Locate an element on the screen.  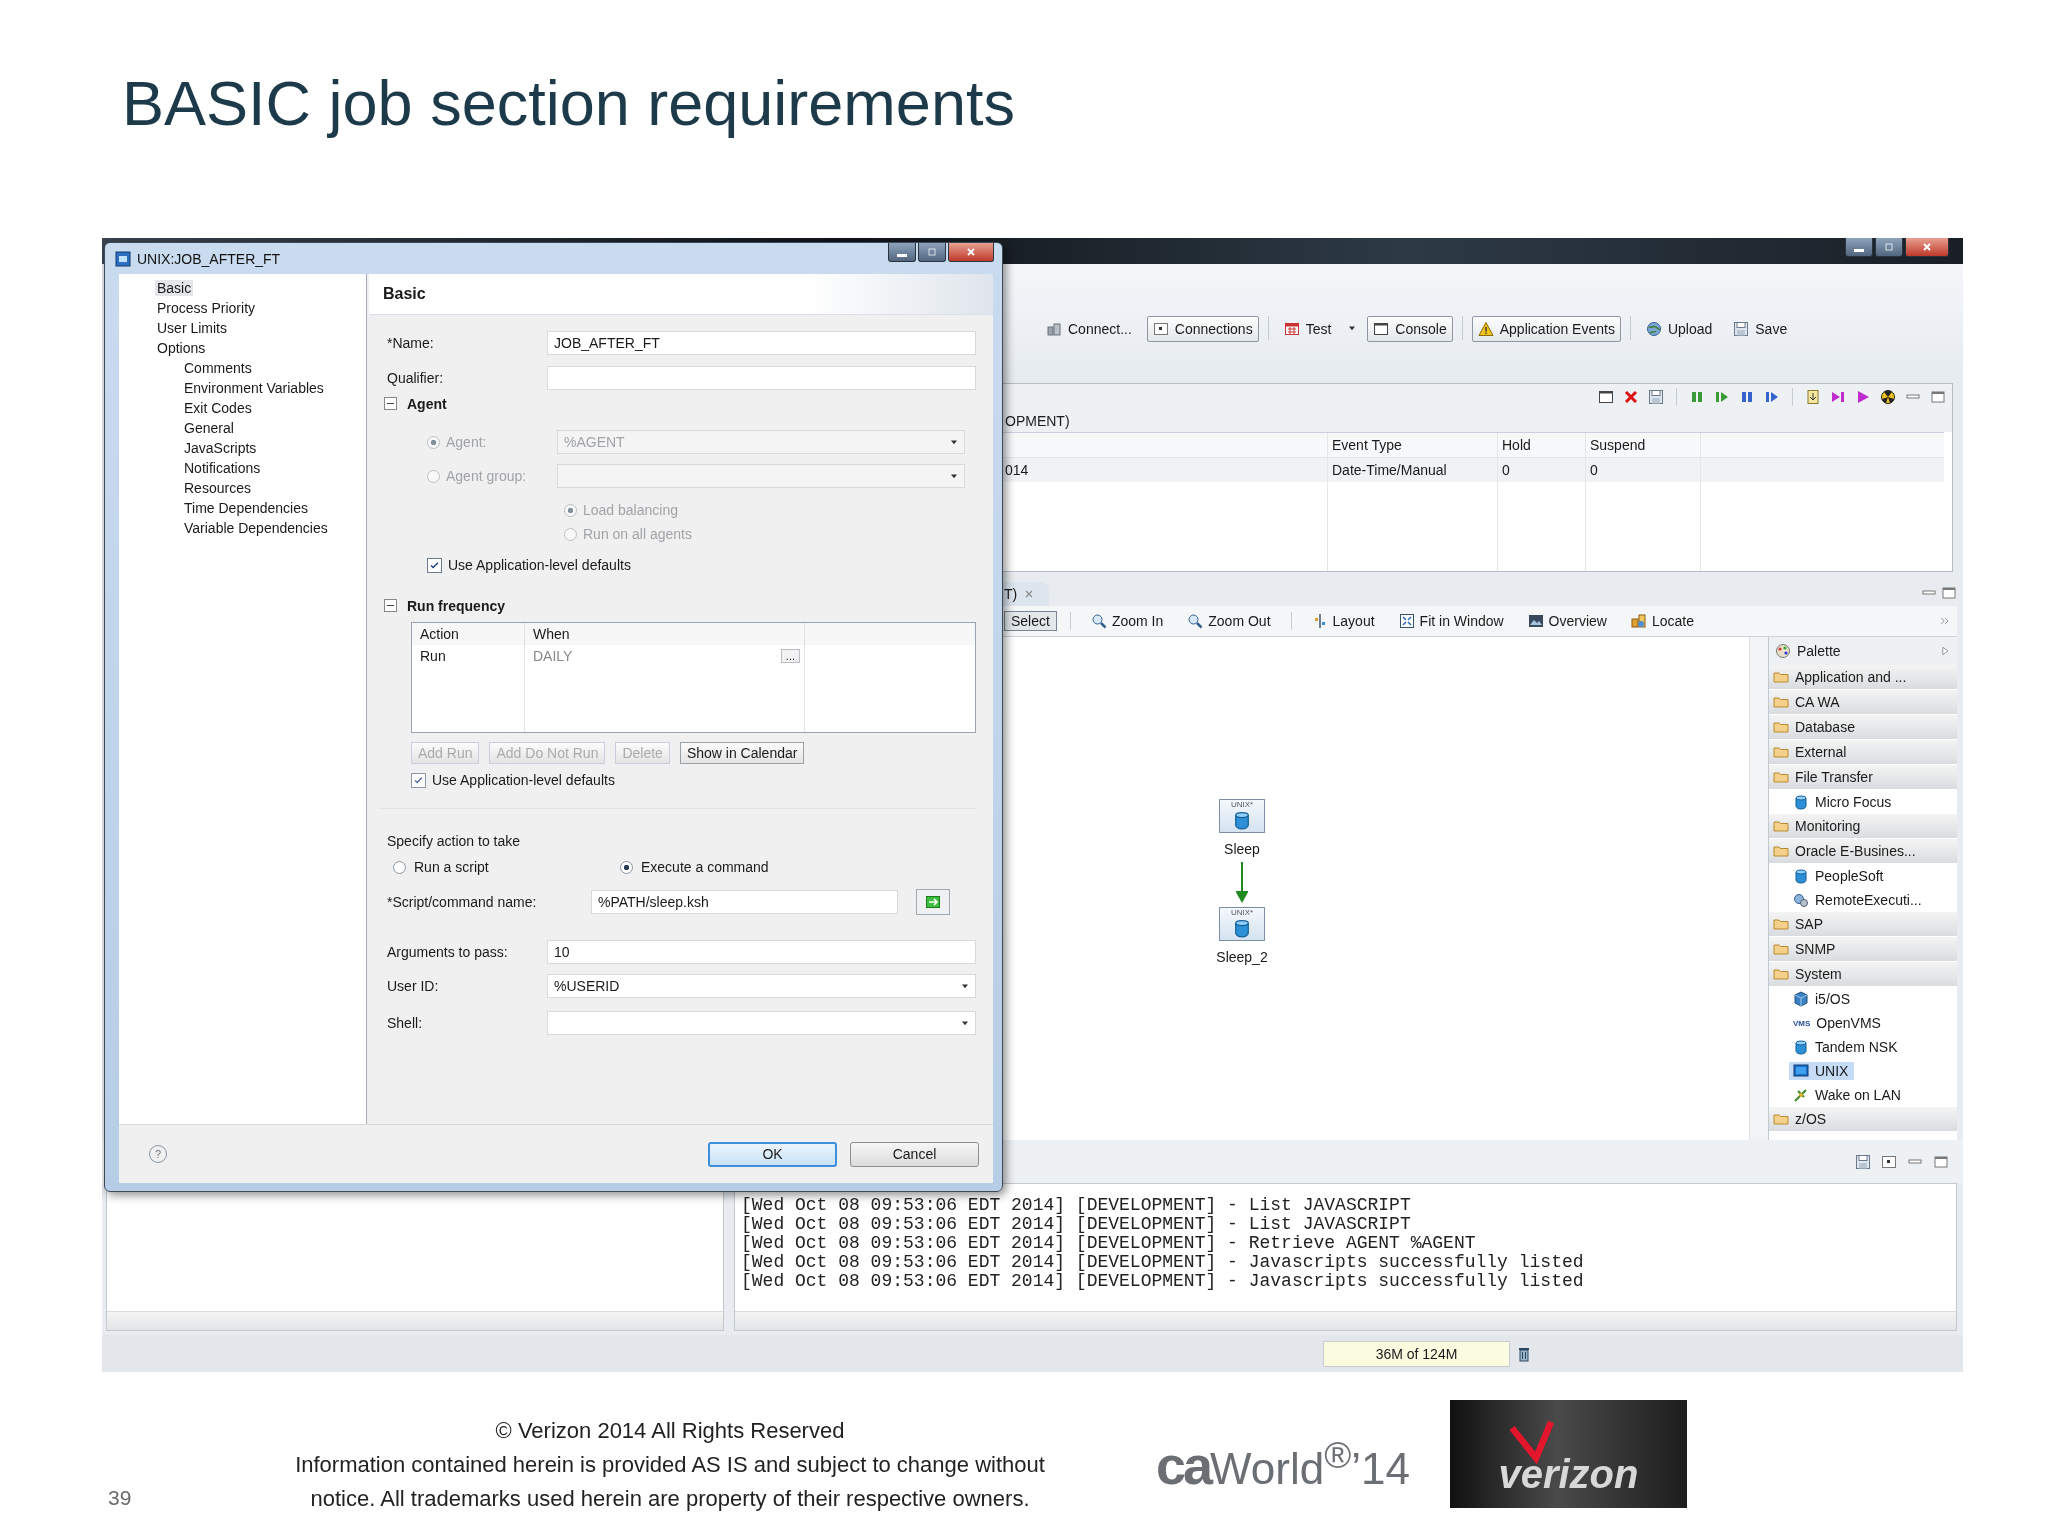
tool-button: Select is located at coordinates (1030, 621).